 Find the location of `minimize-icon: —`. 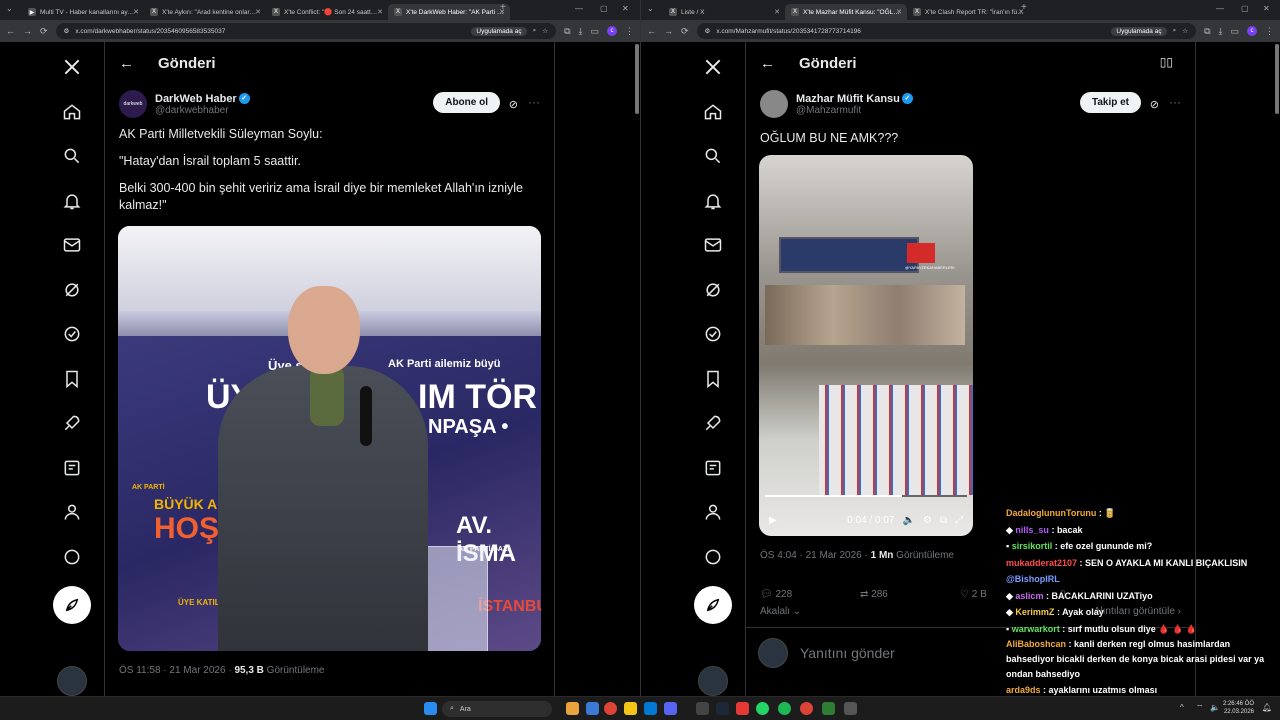

minimize-icon: — is located at coordinates (1220, 8).